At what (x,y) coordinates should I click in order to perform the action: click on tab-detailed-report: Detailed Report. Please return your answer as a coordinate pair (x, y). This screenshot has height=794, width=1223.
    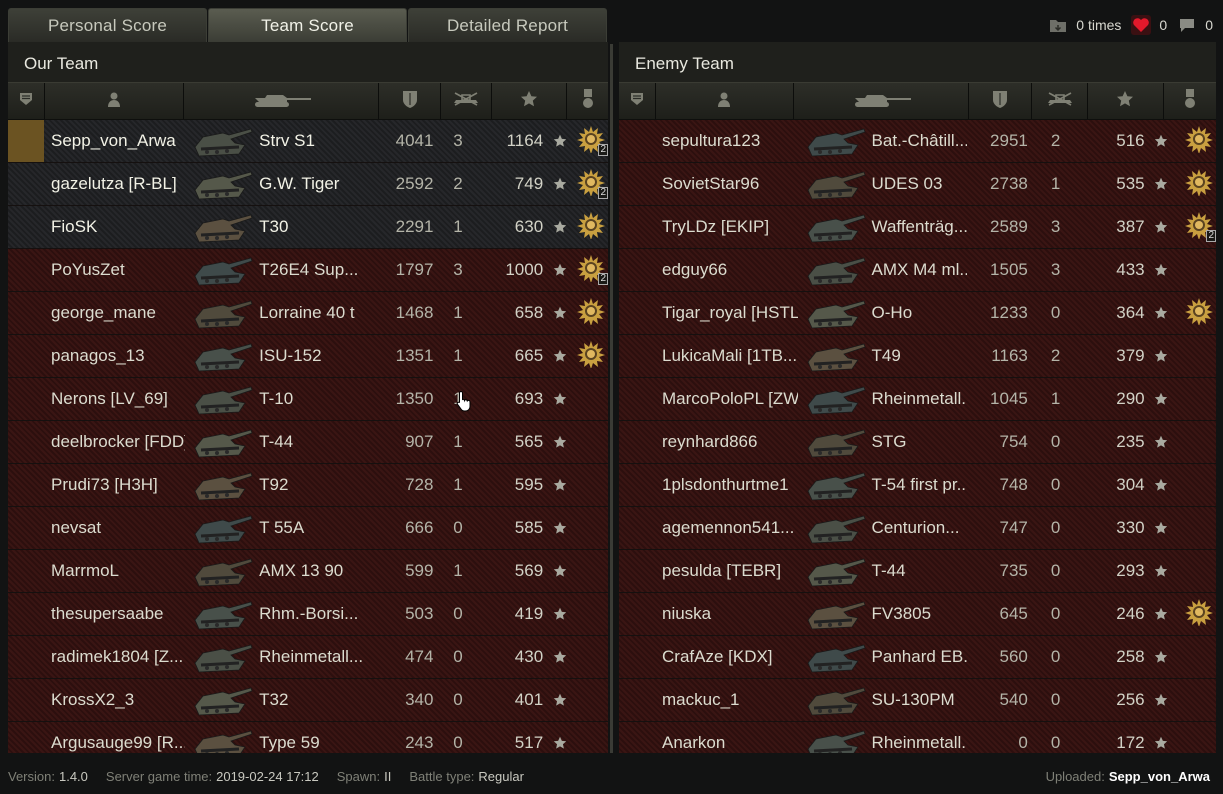
    Looking at the image, I should click on (507, 25).